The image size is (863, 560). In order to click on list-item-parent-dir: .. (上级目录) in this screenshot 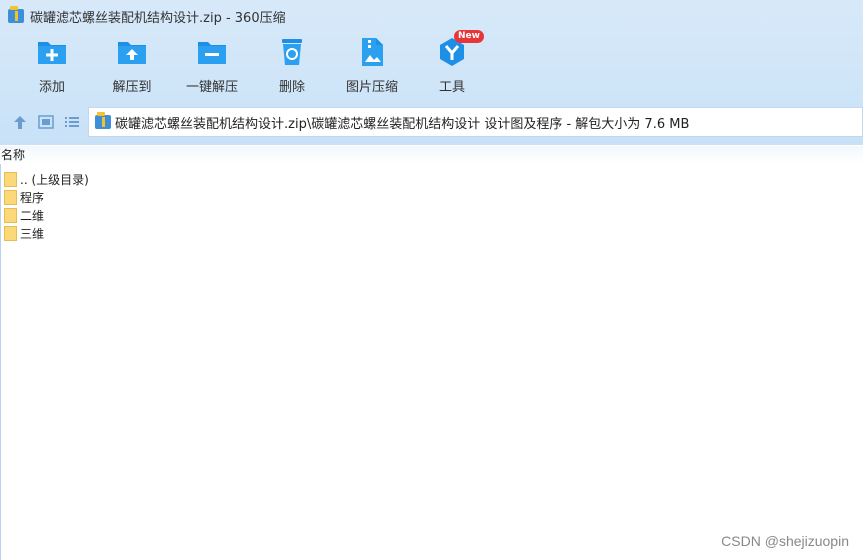, I will do `click(46, 179)`.